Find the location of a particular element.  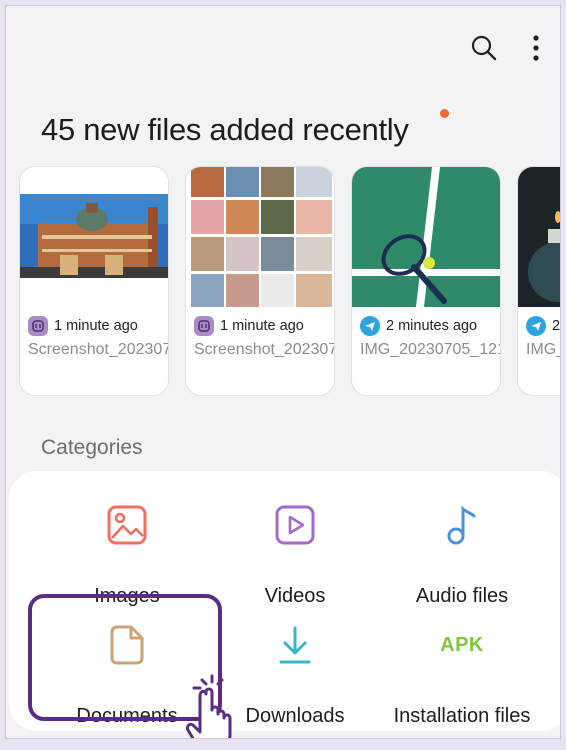

more-vert-icon is located at coordinates (536, 48).